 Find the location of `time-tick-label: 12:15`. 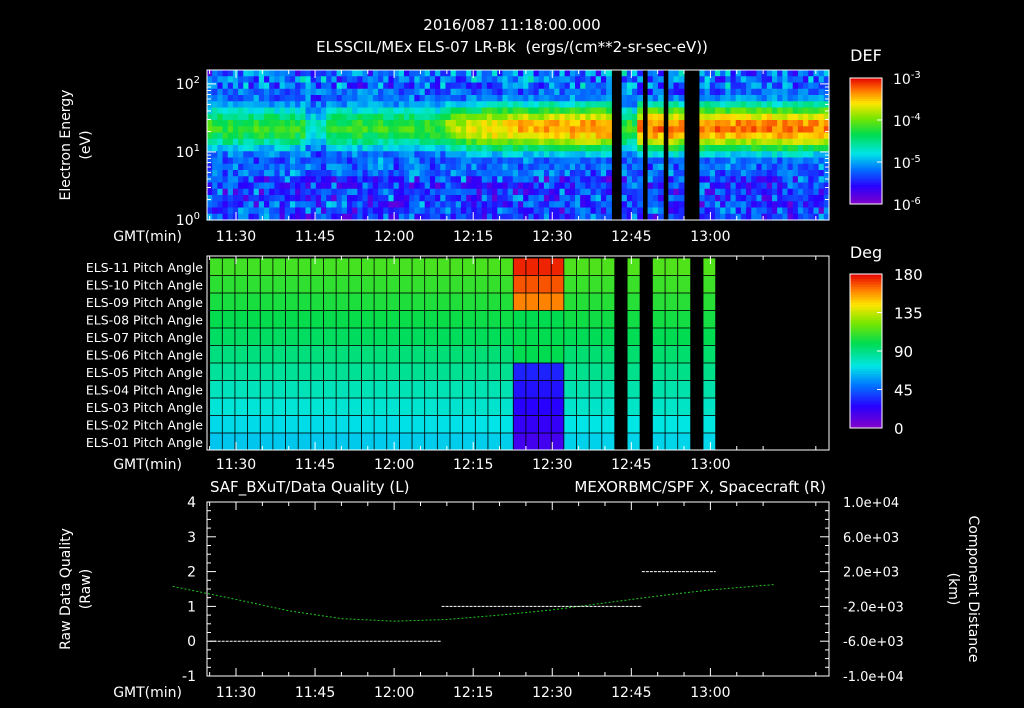

time-tick-label: 12:15 is located at coordinates (473, 237).